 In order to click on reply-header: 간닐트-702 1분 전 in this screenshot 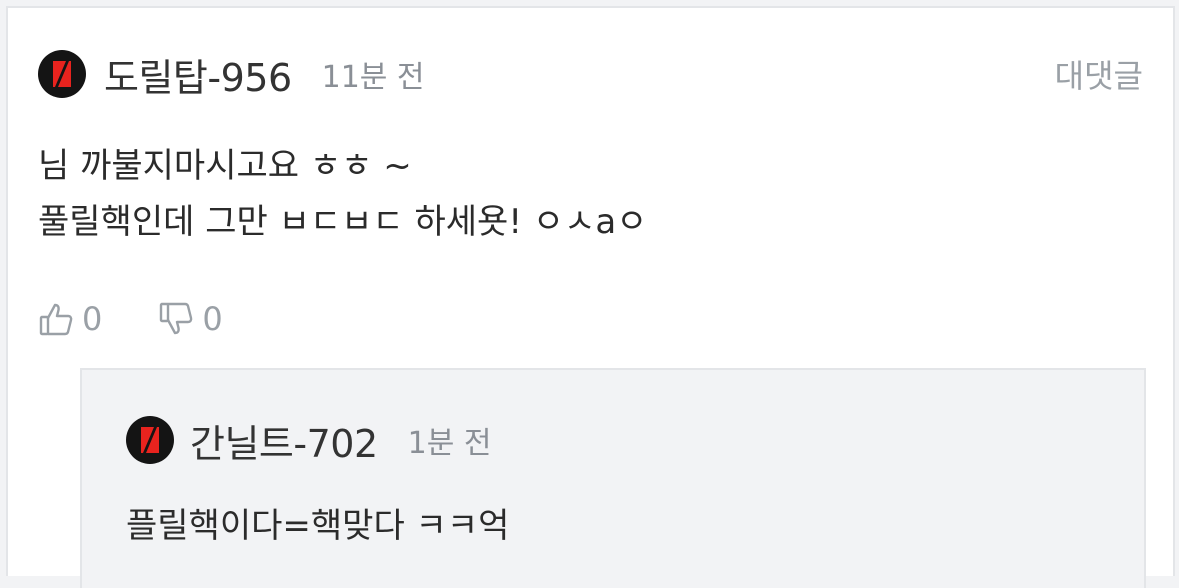, I will do `click(308, 440)`.